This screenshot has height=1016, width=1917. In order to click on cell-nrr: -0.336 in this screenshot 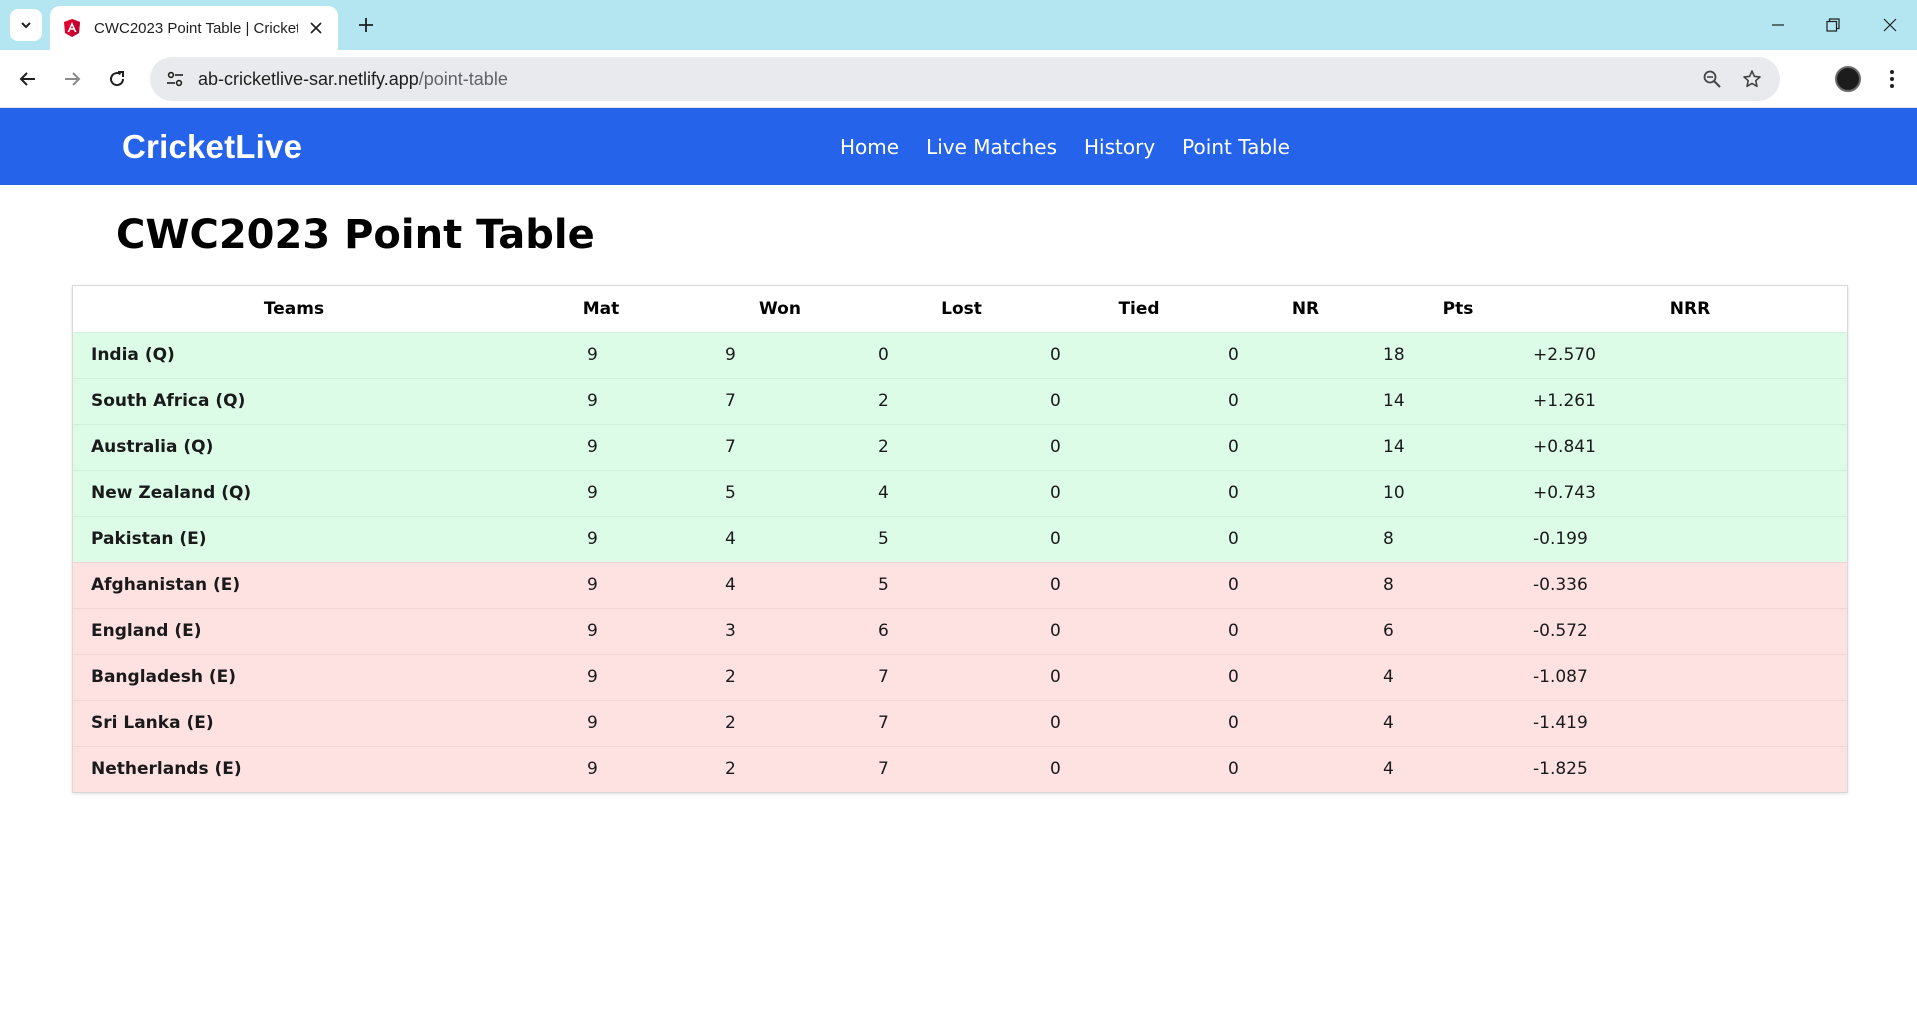, I will do `click(1690, 584)`.